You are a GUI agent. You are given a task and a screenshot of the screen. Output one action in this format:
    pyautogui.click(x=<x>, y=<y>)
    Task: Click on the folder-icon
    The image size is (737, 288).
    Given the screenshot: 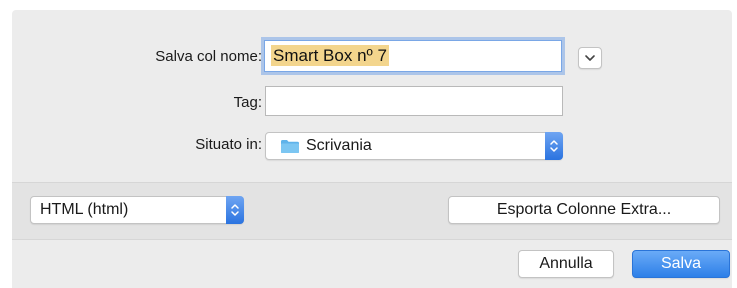 What is the action you would take?
    pyautogui.click(x=290, y=146)
    